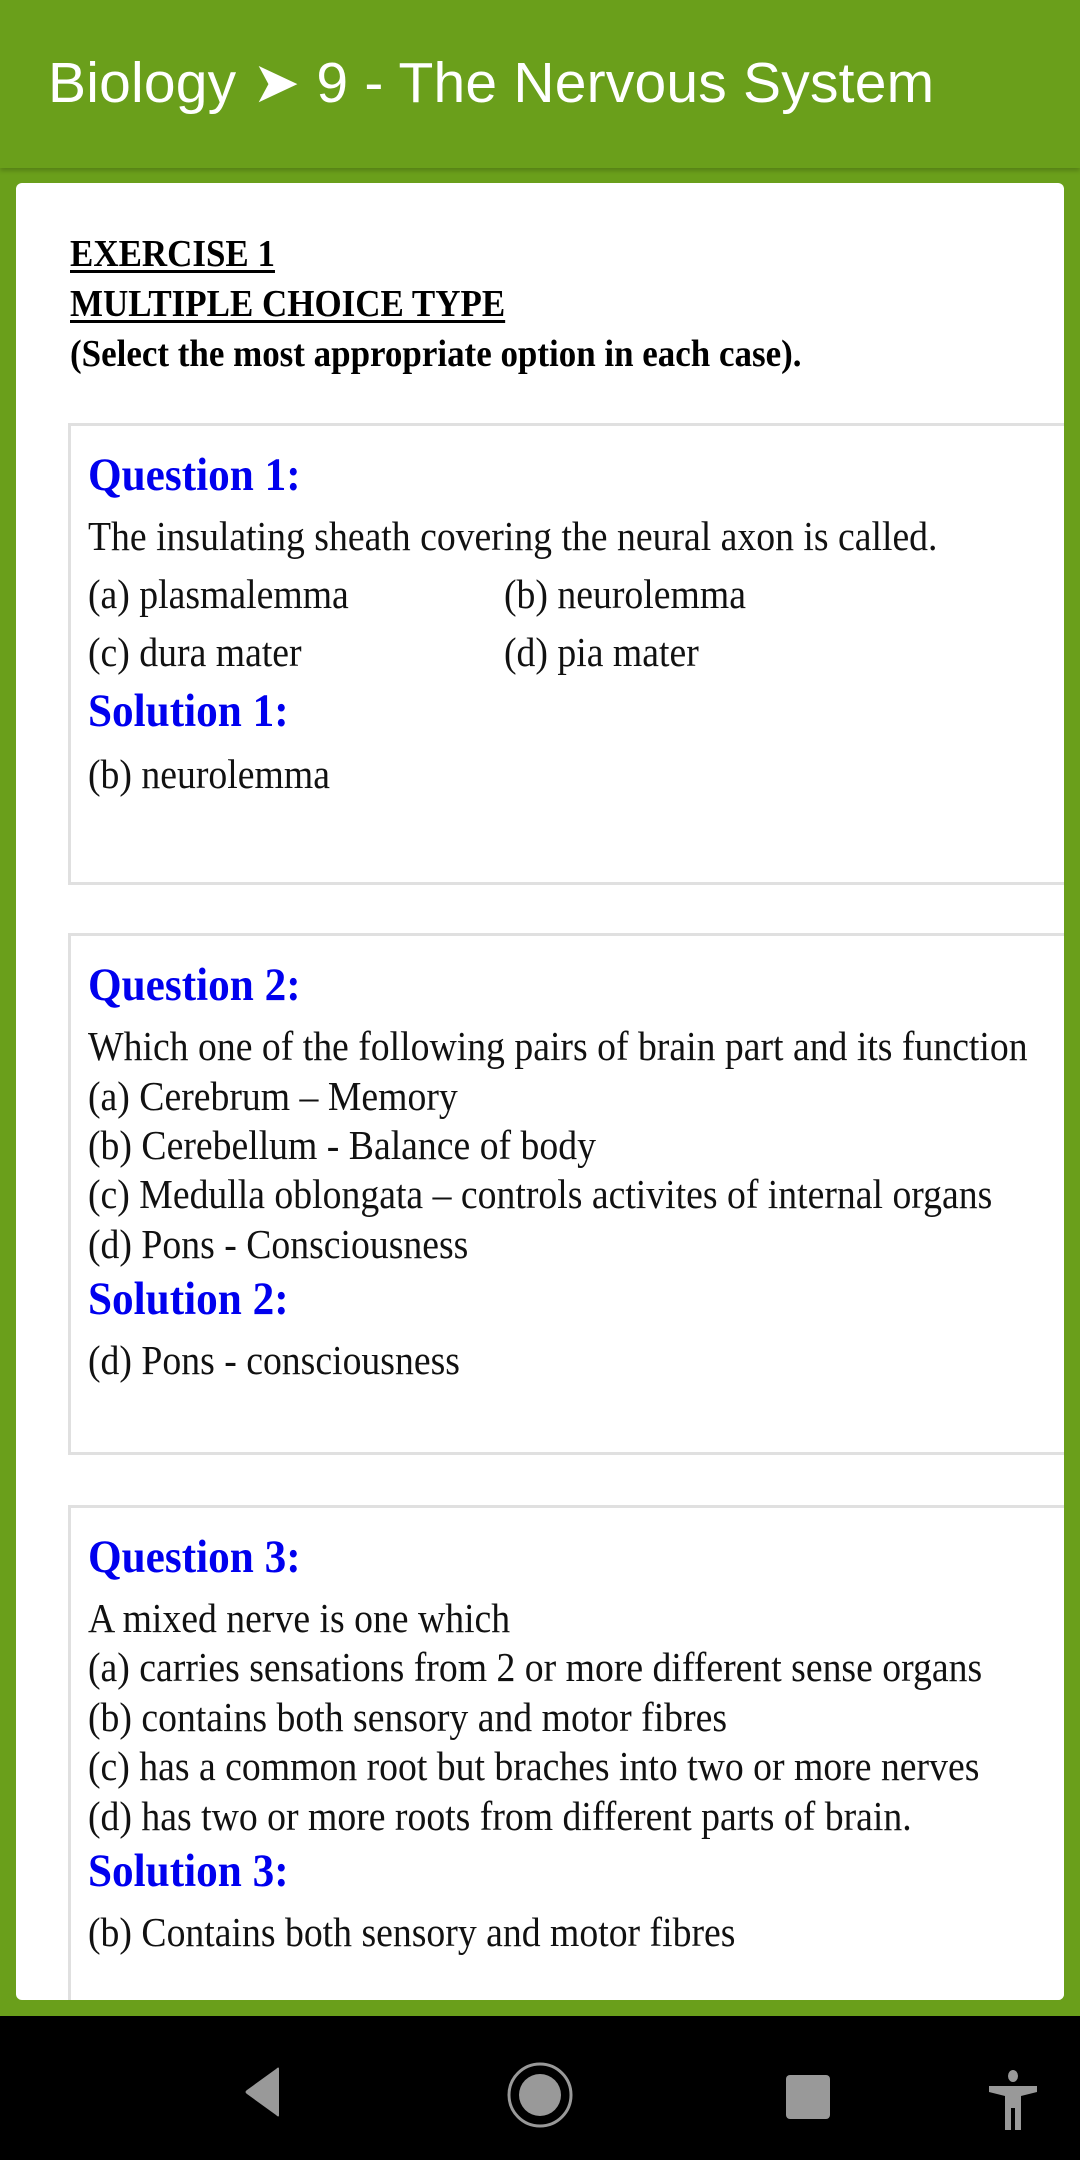 This screenshot has height=2160, width=1080. I want to click on option-a: (a) plasmalemma, so click(218, 594).